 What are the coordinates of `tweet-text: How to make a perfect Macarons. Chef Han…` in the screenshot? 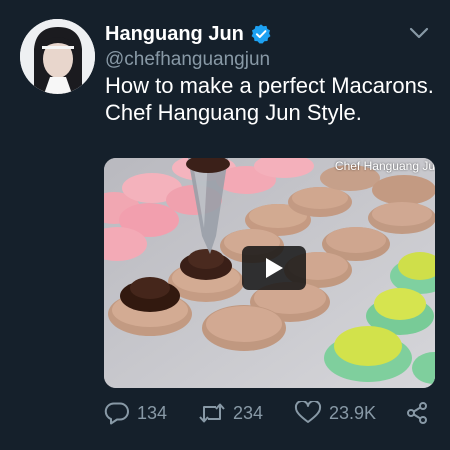 It's located at (269, 99).